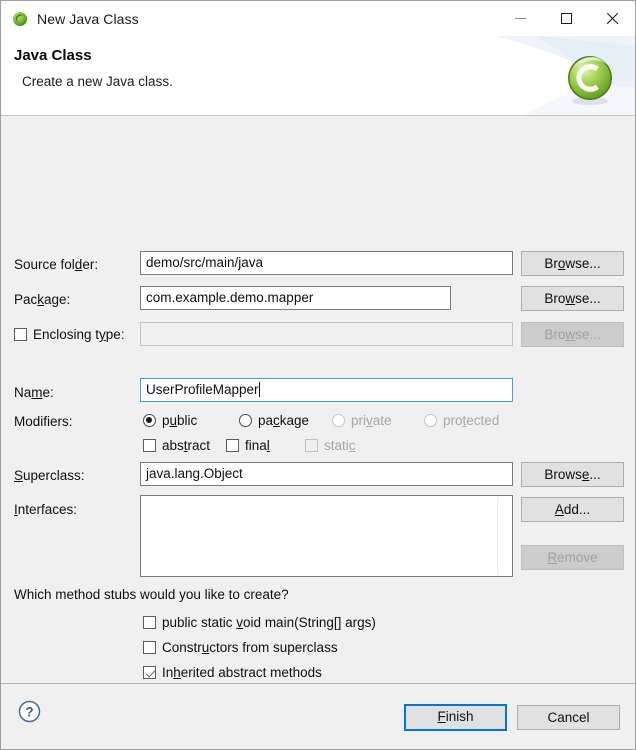  What do you see at coordinates (149, 622) in the screenshot?
I see `checkbox-main-method-box` at bounding box center [149, 622].